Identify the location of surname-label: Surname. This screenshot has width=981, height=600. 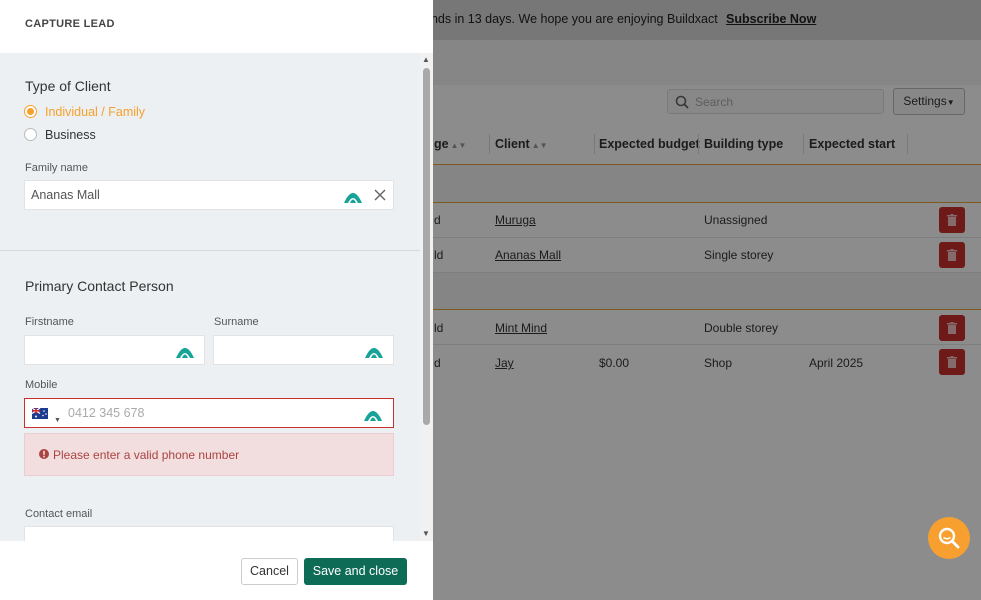
(236, 322).